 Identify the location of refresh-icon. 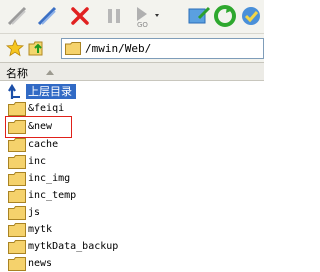
(225, 16).